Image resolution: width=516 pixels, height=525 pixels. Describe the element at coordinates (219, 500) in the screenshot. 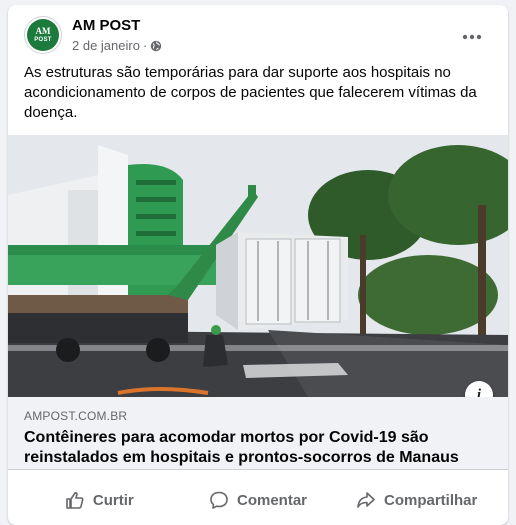

I see `comment-icon` at that location.